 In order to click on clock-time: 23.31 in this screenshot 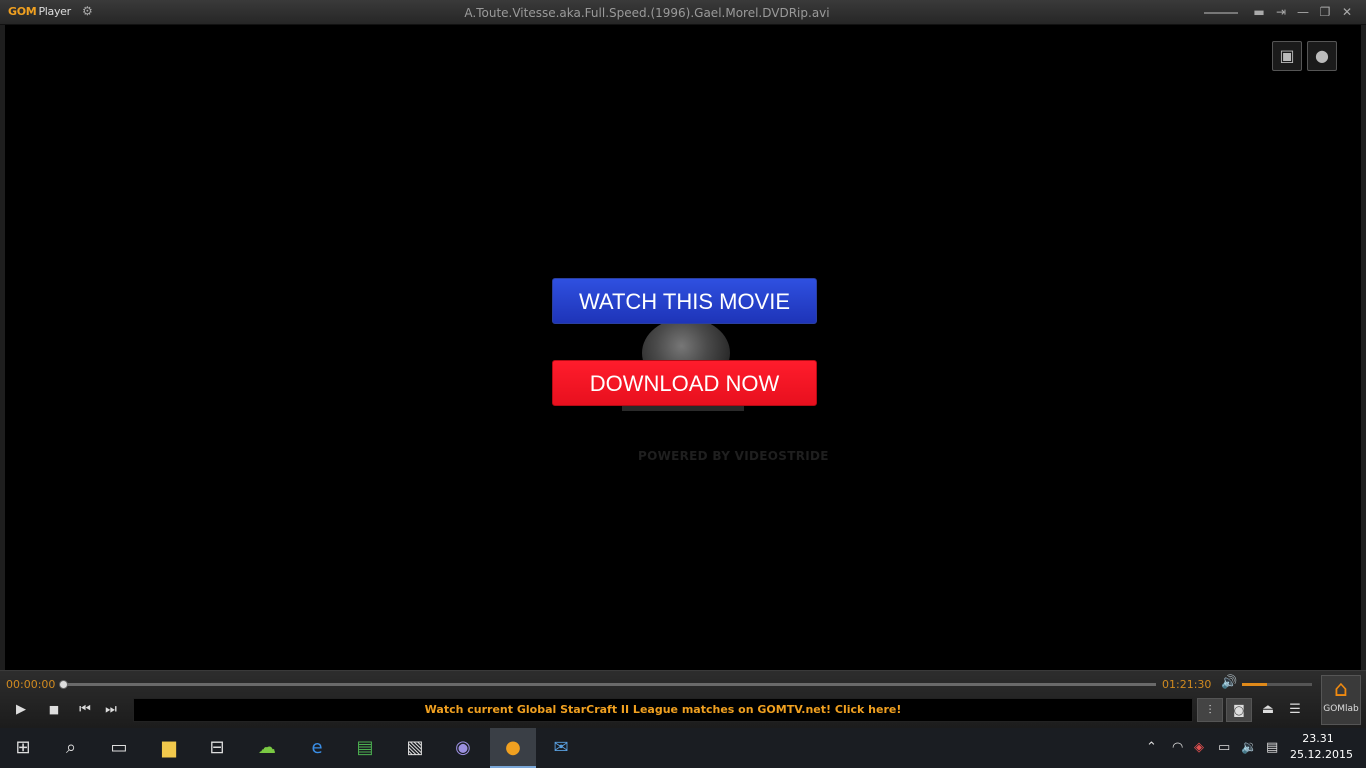, I will do `click(1318, 738)`.